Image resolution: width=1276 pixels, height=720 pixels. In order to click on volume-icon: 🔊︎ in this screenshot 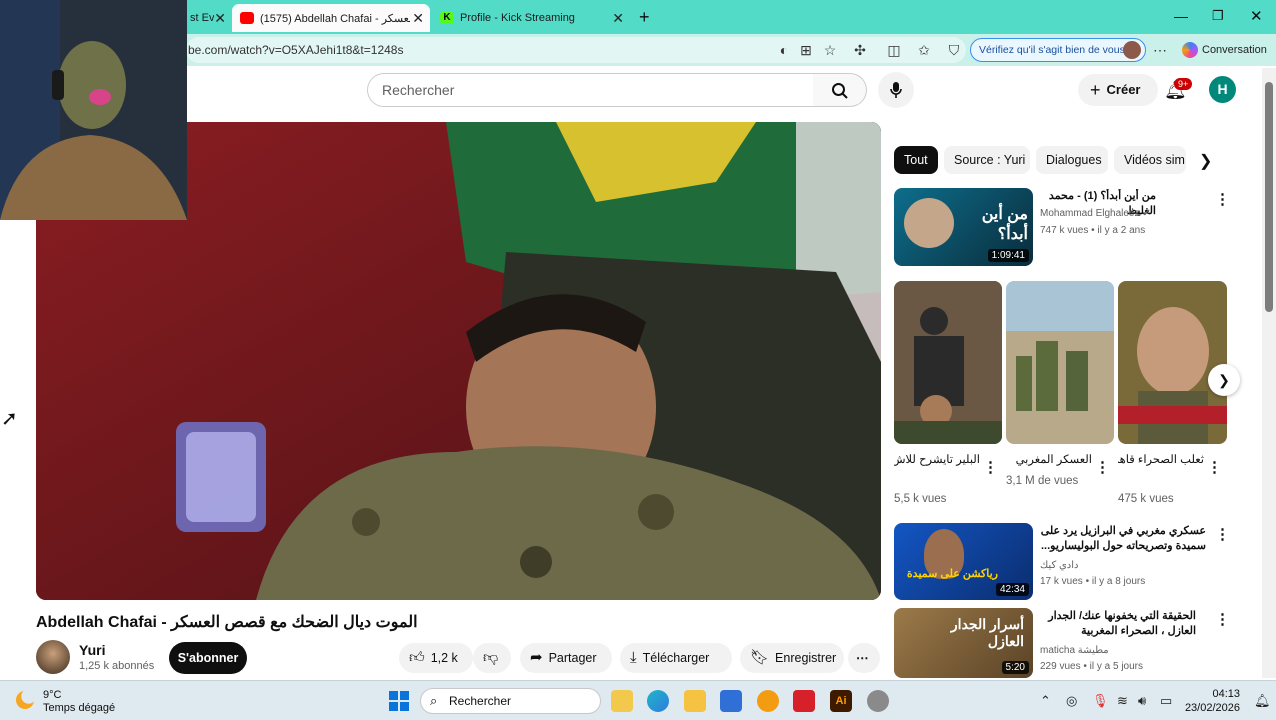, I will do `click(1142, 701)`.